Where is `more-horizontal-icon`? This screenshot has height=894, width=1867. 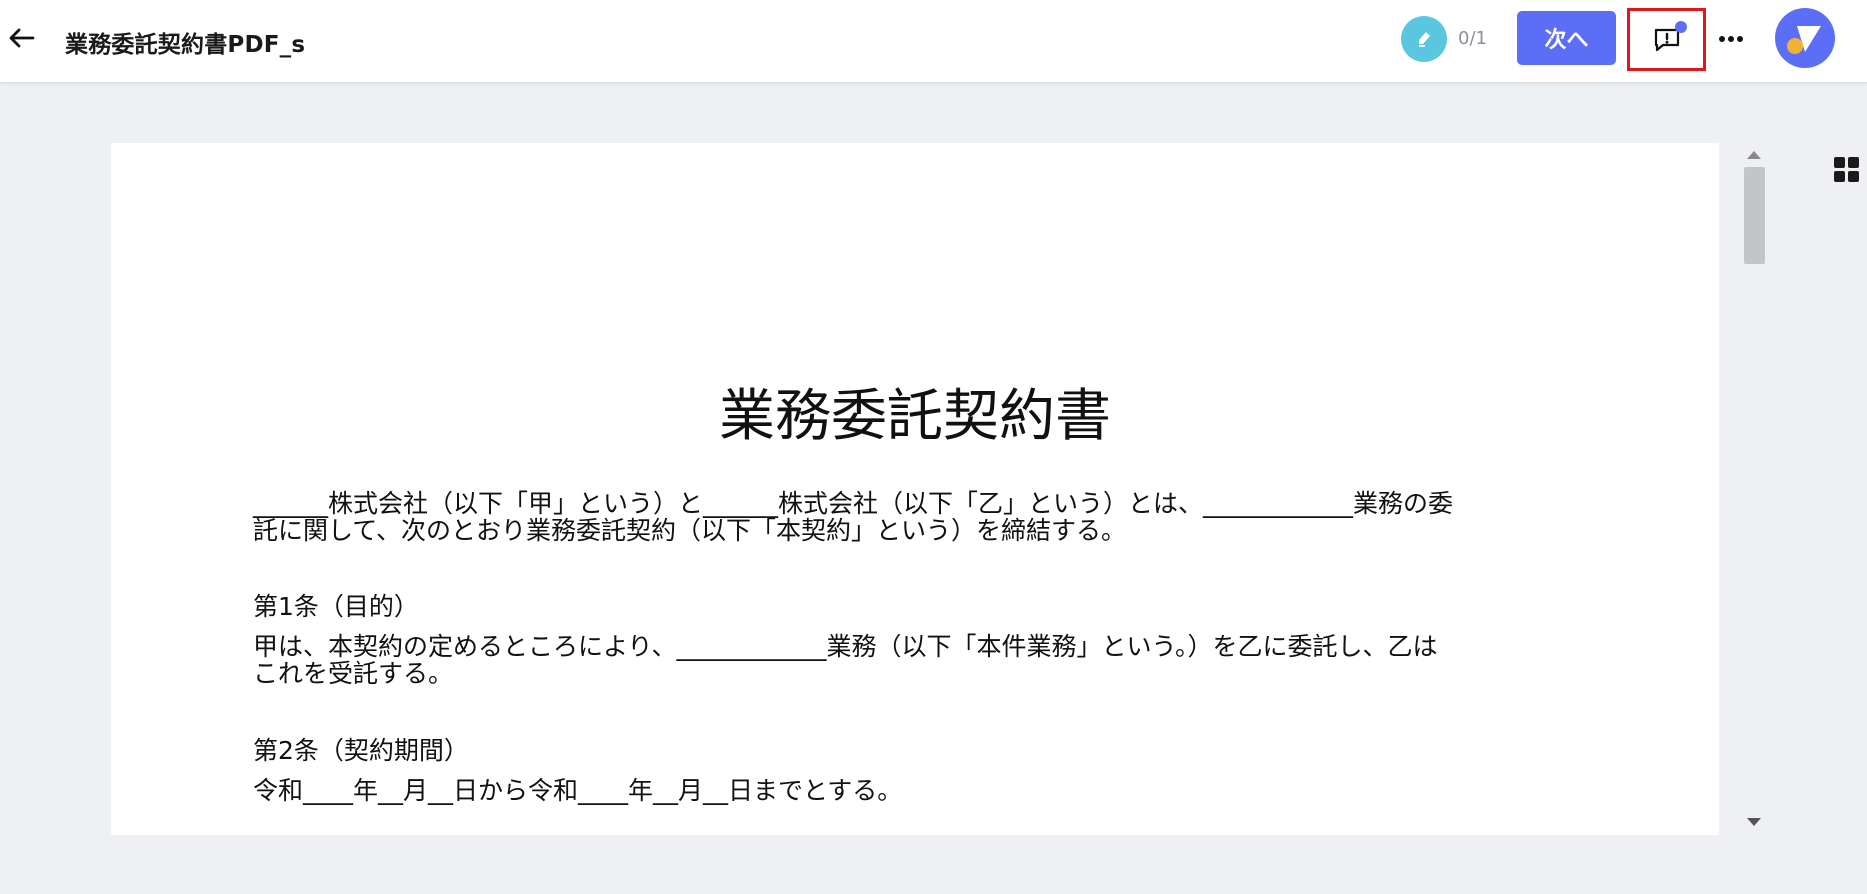 more-horizontal-icon is located at coordinates (1731, 39).